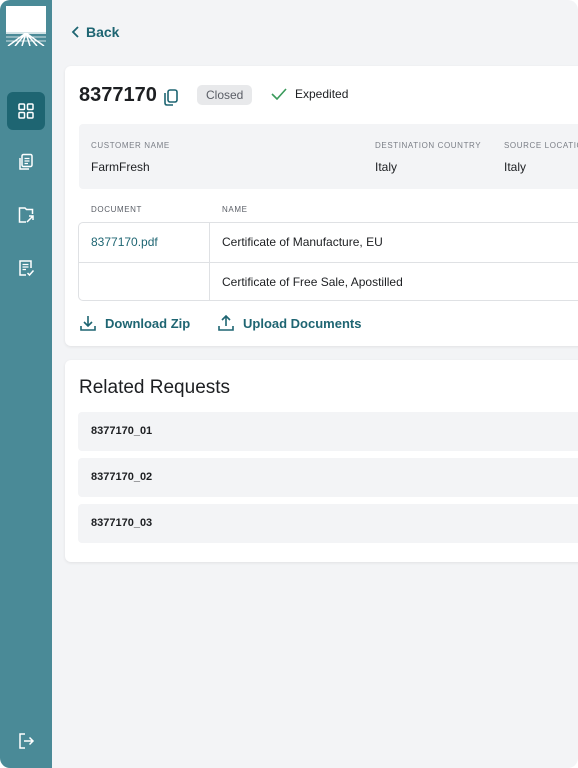 Image resolution: width=578 pixels, height=768 pixels. What do you see at coordinates (118, 95) in the screenshot?
I see `request-id: 8377170` at bounding box center [118, 95].